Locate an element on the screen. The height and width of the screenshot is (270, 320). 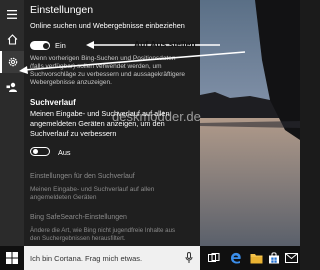
watermark: deskmodder.de is located at coordinates (156, 116).